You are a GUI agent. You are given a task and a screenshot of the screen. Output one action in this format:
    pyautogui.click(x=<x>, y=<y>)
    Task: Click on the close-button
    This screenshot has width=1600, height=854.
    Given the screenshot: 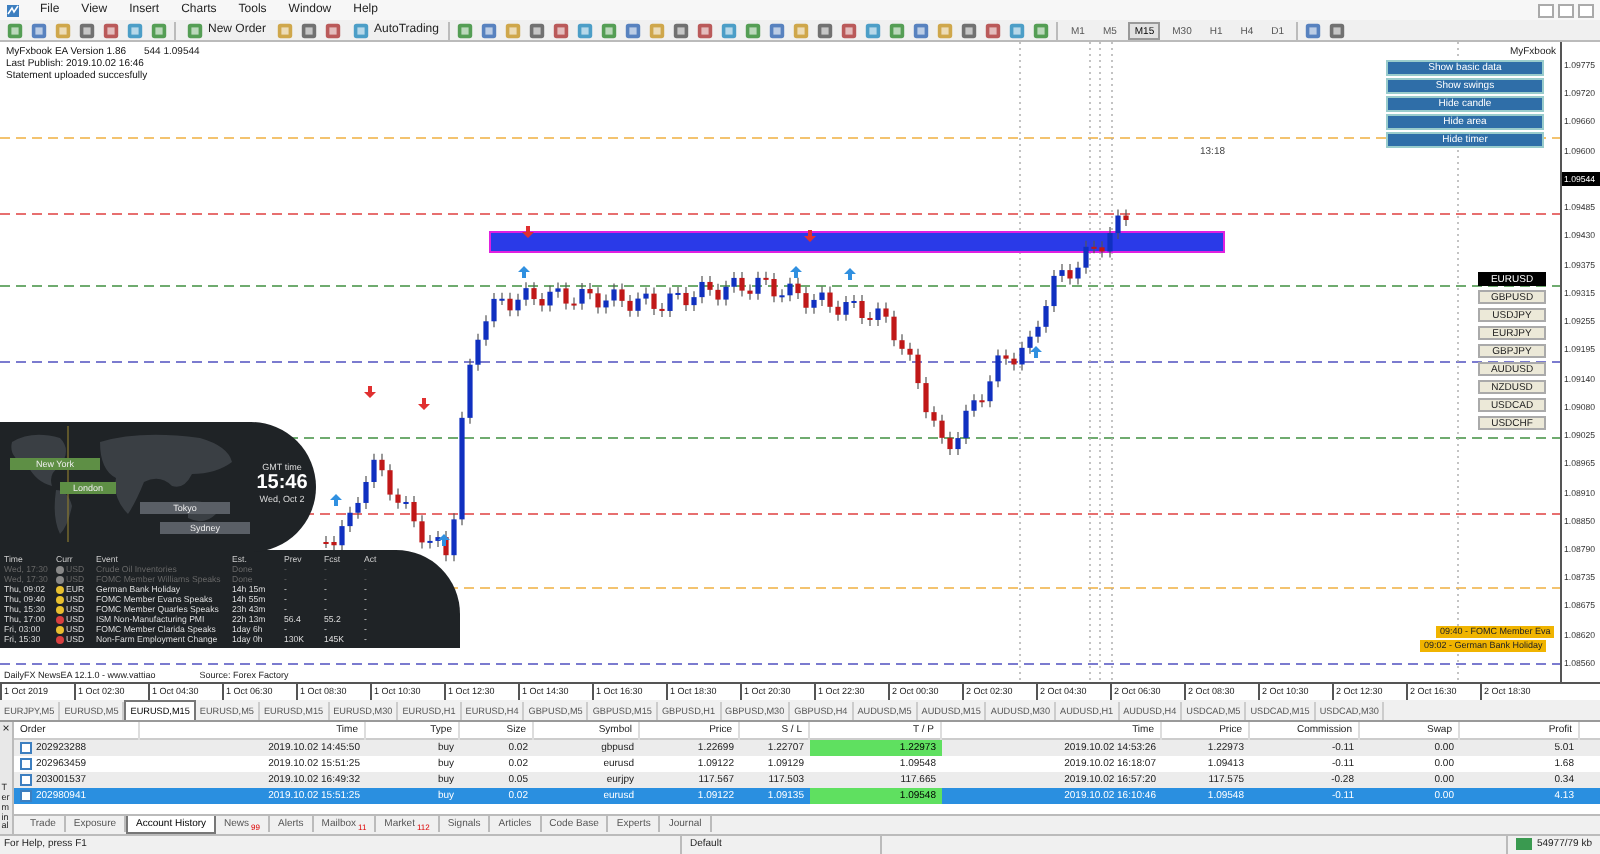 What is the action you would take?
    pyautogui.click(x=1586, y=10)
    